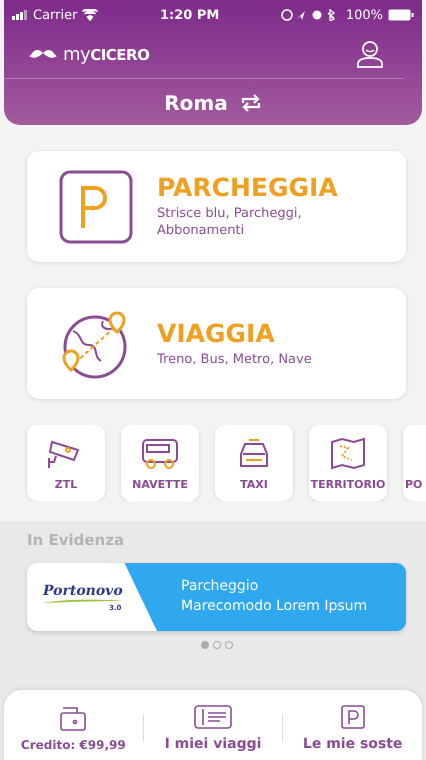 This screenshot has width=426, height=760. Describe the element at coordinates (66, 484) in the screenshot. I see `shortcut-label: ZTL` at that location.